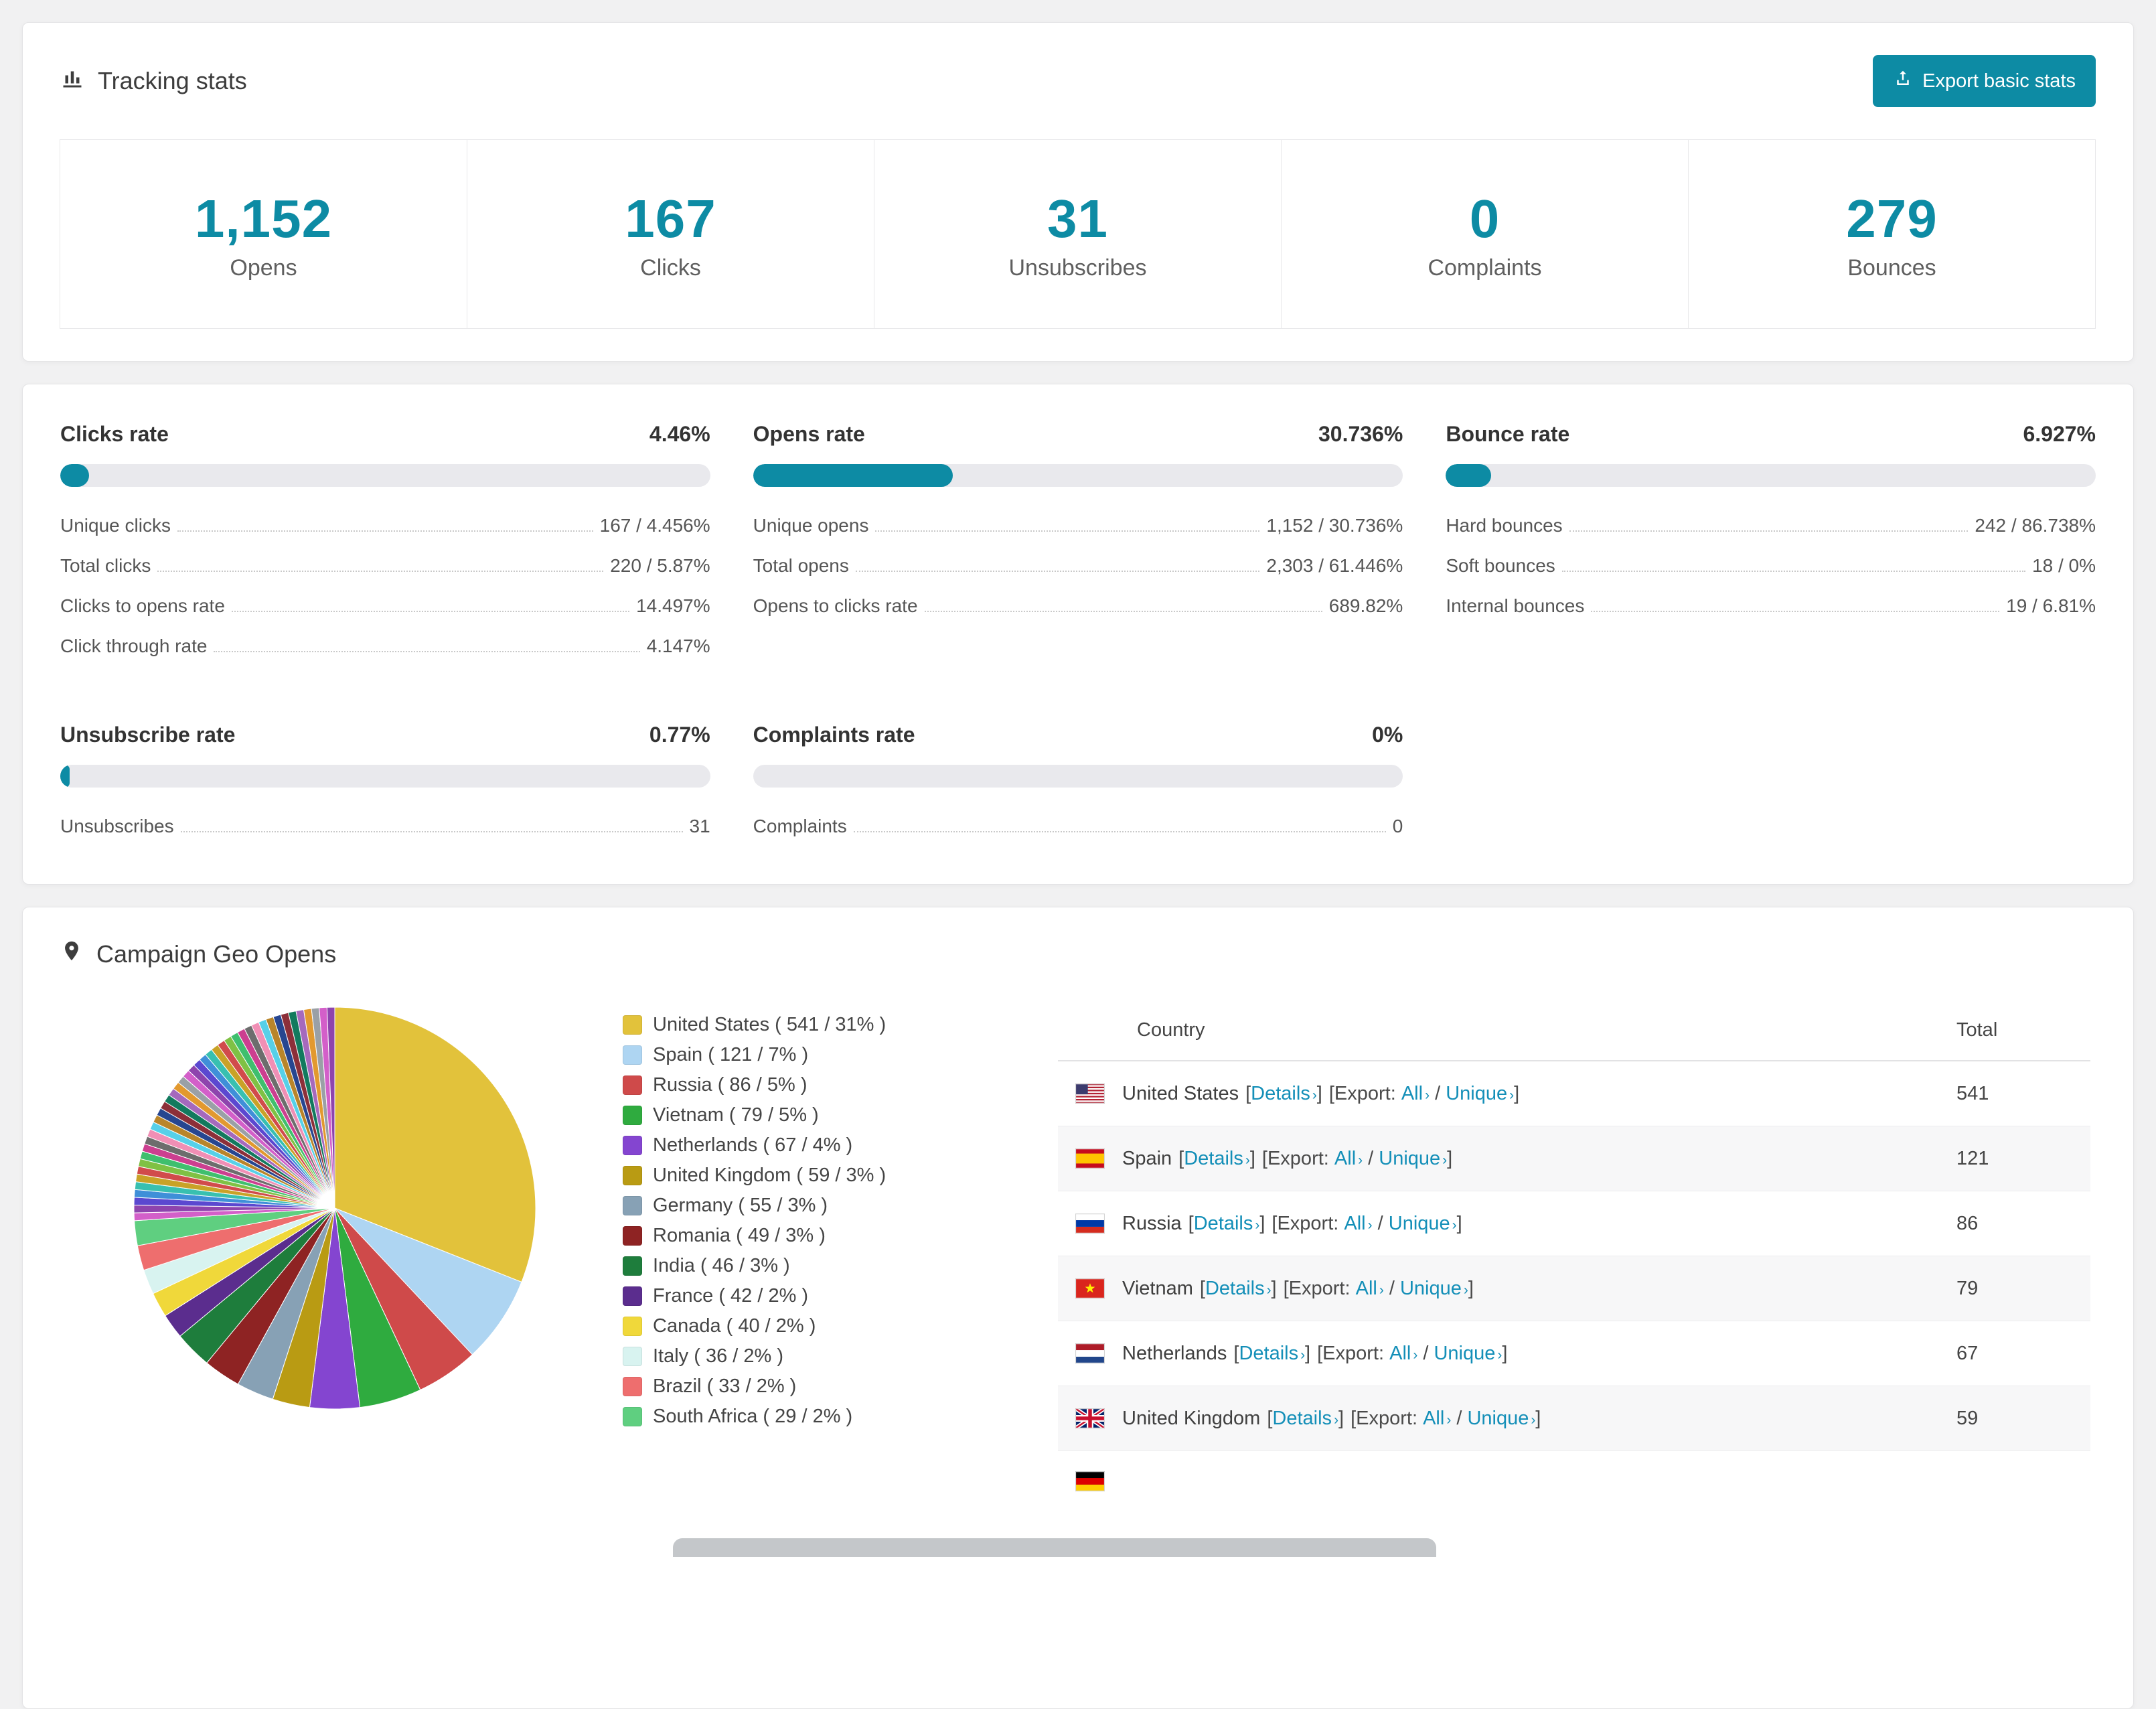 This screenshot has height=1709, width=2156. Describe the element at coordinates (811, 525) in the screenshot. I see `metric-label: Unique opens` at that location.